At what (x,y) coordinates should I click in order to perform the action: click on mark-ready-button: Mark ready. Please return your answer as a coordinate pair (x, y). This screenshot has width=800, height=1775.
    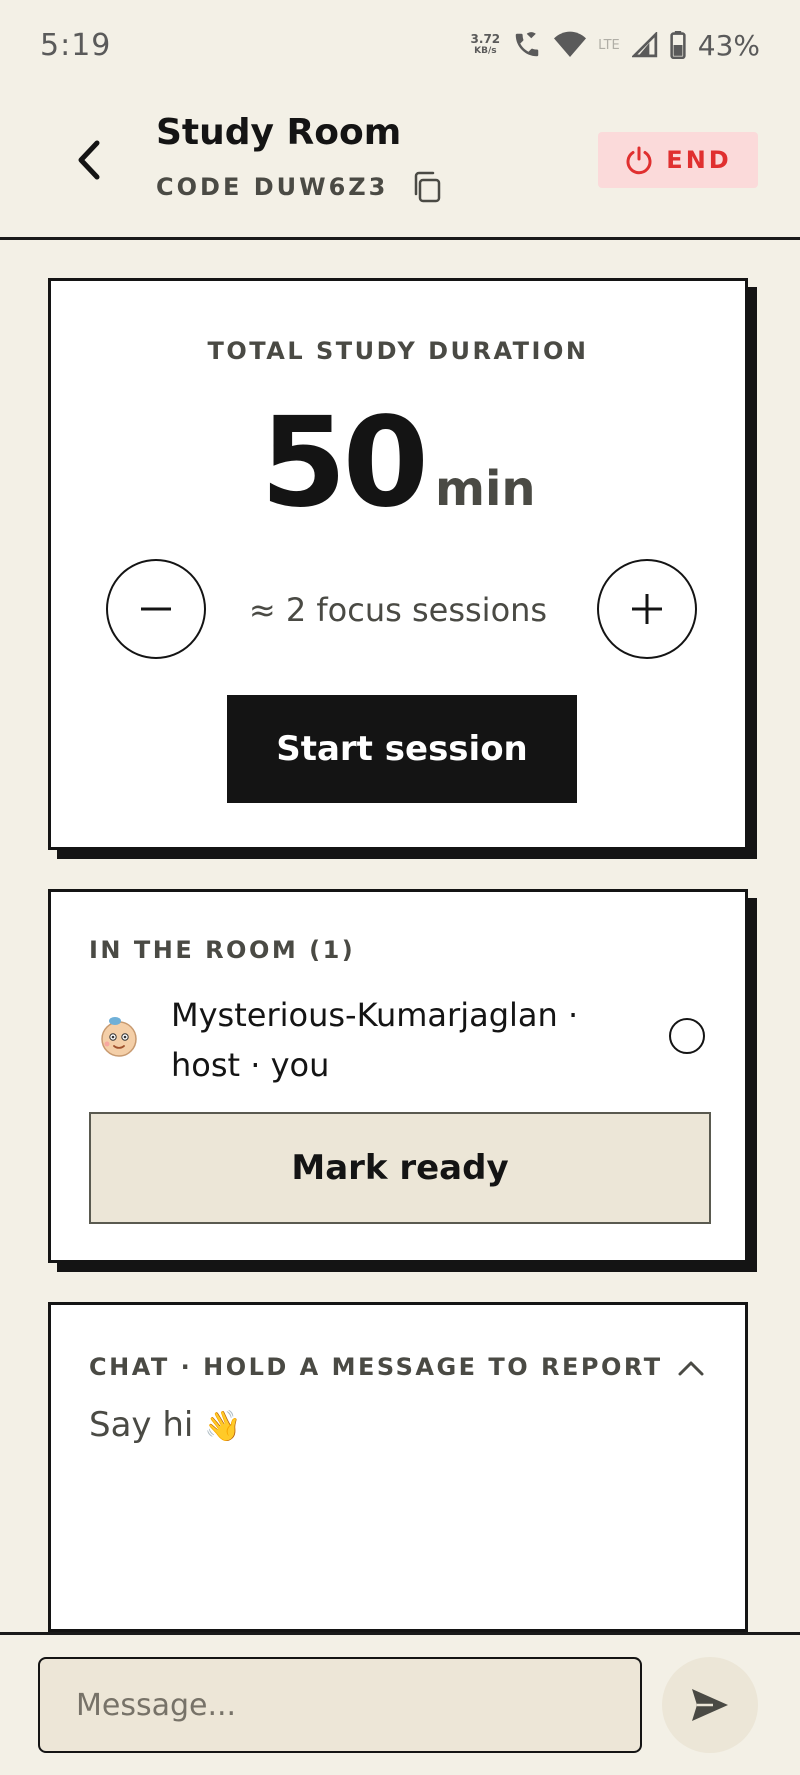
    Looking at the image, I should click on (400, 1168).